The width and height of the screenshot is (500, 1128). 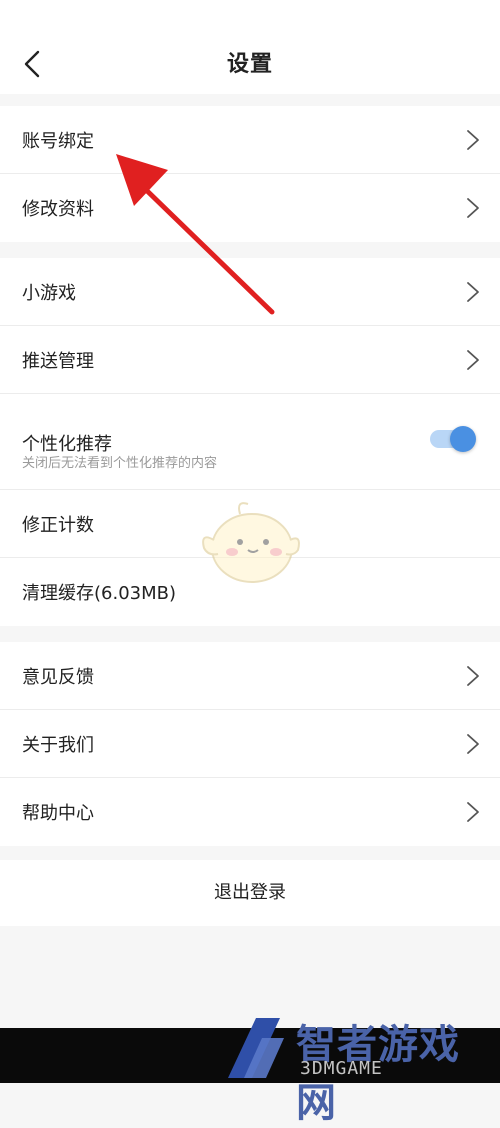 What do you see at coordinates (250, 47) in the screenshot?
I see `header-bar: 设置` at bounding box center [250, 47].